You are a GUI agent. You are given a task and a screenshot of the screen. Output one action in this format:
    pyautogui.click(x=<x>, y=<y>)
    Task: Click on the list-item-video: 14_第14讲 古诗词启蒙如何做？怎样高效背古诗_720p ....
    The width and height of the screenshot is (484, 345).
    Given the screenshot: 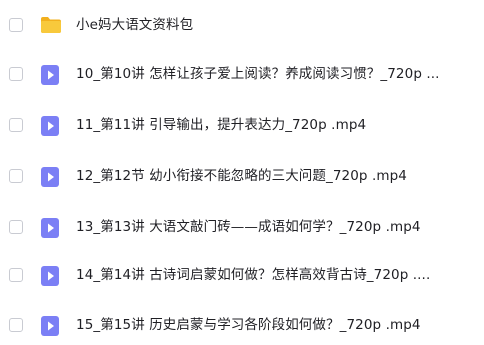 What is the action you would take?
    pyautogui.click(x=242, y=275)
    